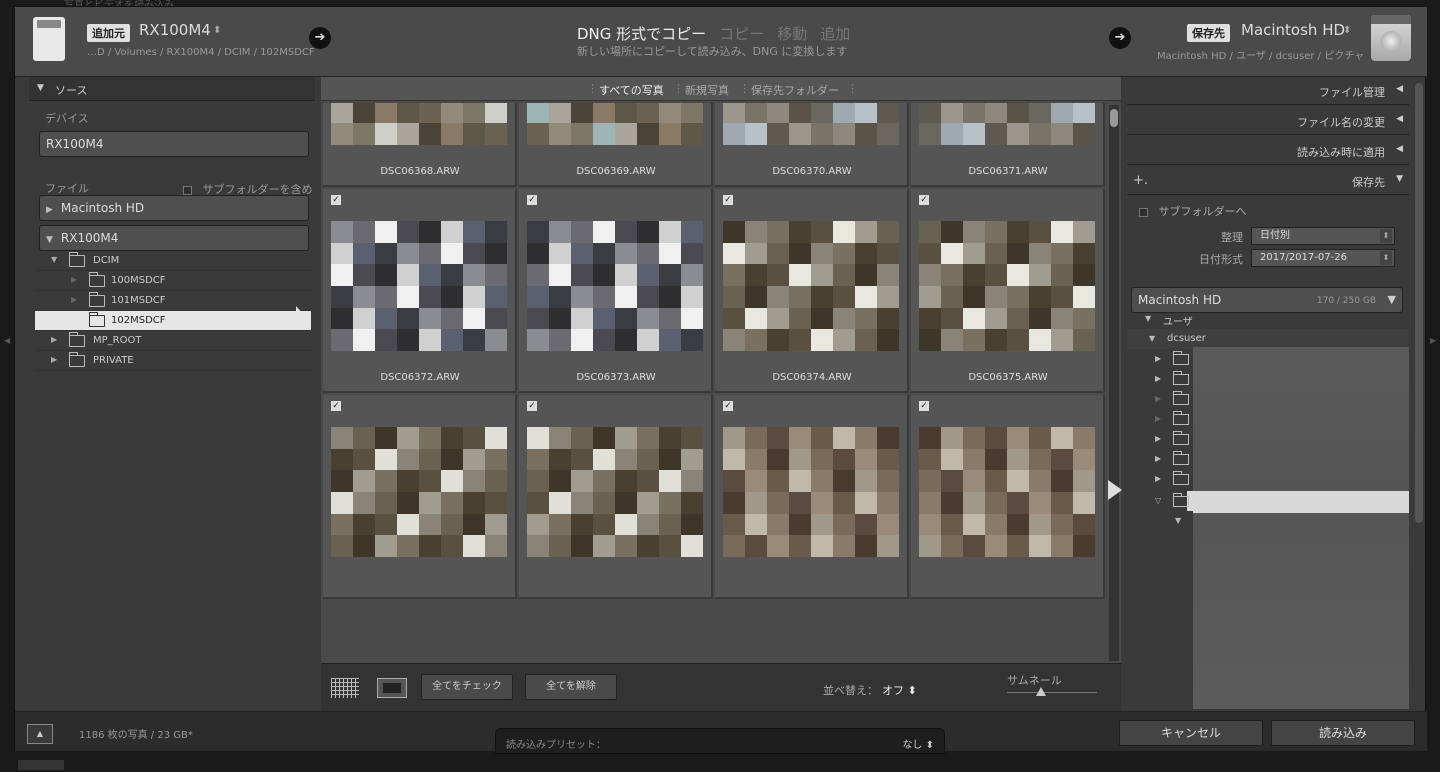  Describe the element at coordinates (345, 688) in the screenshot. I see `grid-view-icon` at that location.